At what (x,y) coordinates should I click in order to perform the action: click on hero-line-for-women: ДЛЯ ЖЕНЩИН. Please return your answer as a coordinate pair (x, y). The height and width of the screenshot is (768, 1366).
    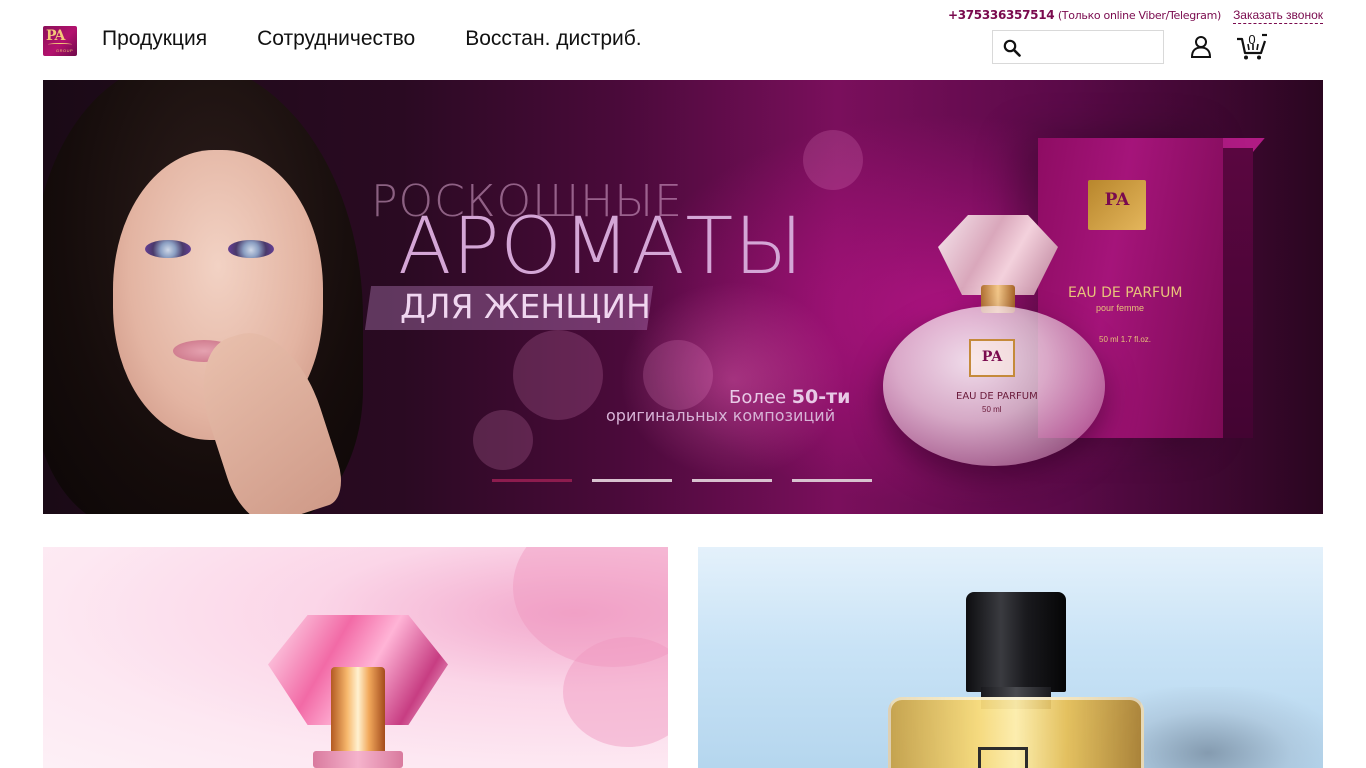
    Looking at the image, I should click on (525, 306).